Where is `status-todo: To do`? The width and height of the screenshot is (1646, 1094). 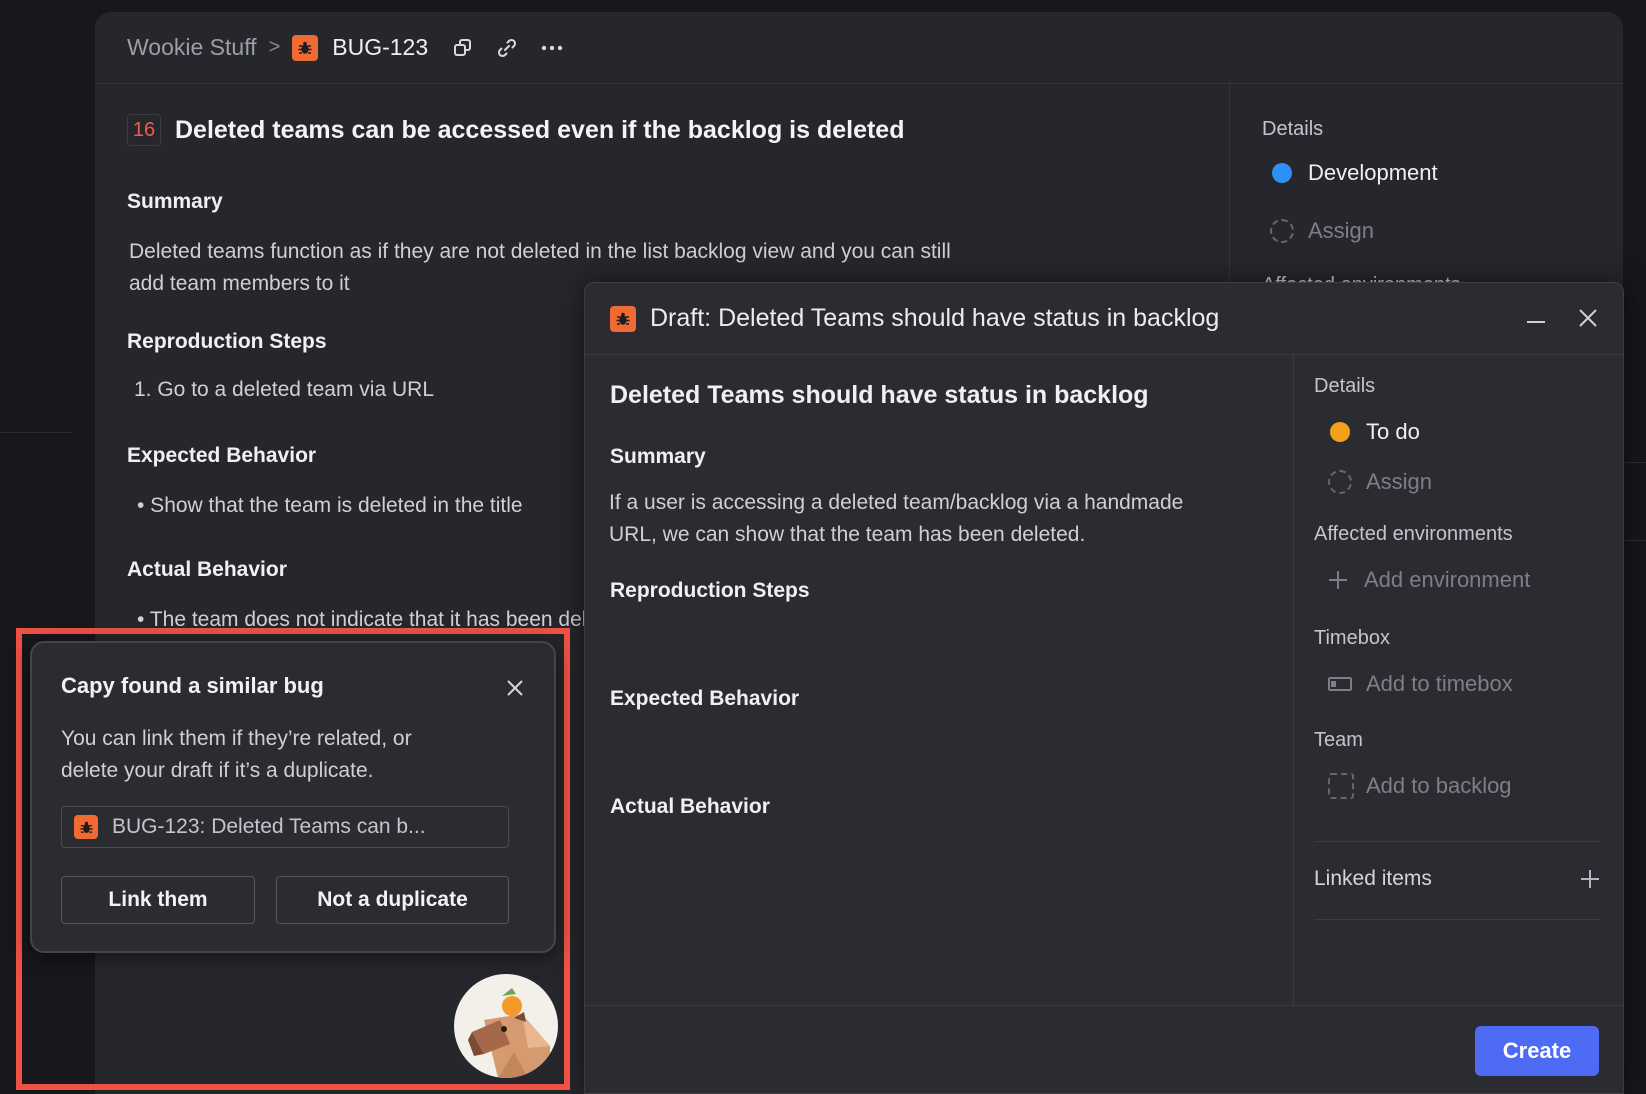
status-todo: To do is located at coordinates (1375, 432).